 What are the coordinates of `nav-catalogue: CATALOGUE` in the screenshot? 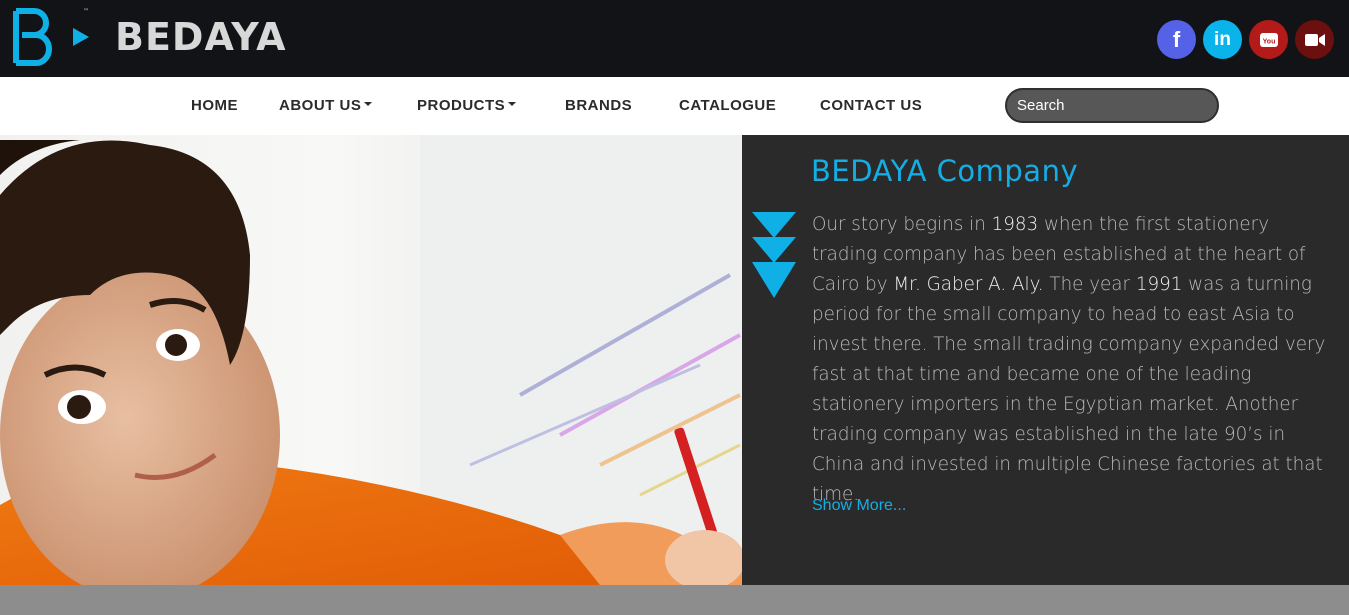 It's located at (727, 105).